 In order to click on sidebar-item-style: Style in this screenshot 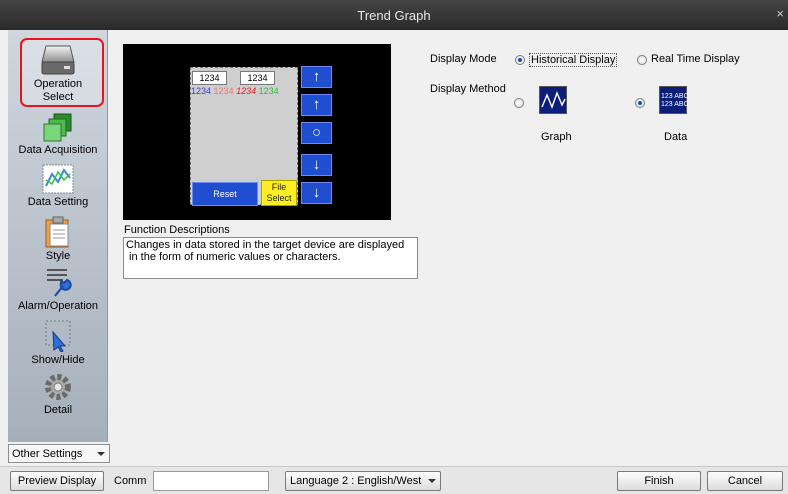, I will do `click(58, 239)`.